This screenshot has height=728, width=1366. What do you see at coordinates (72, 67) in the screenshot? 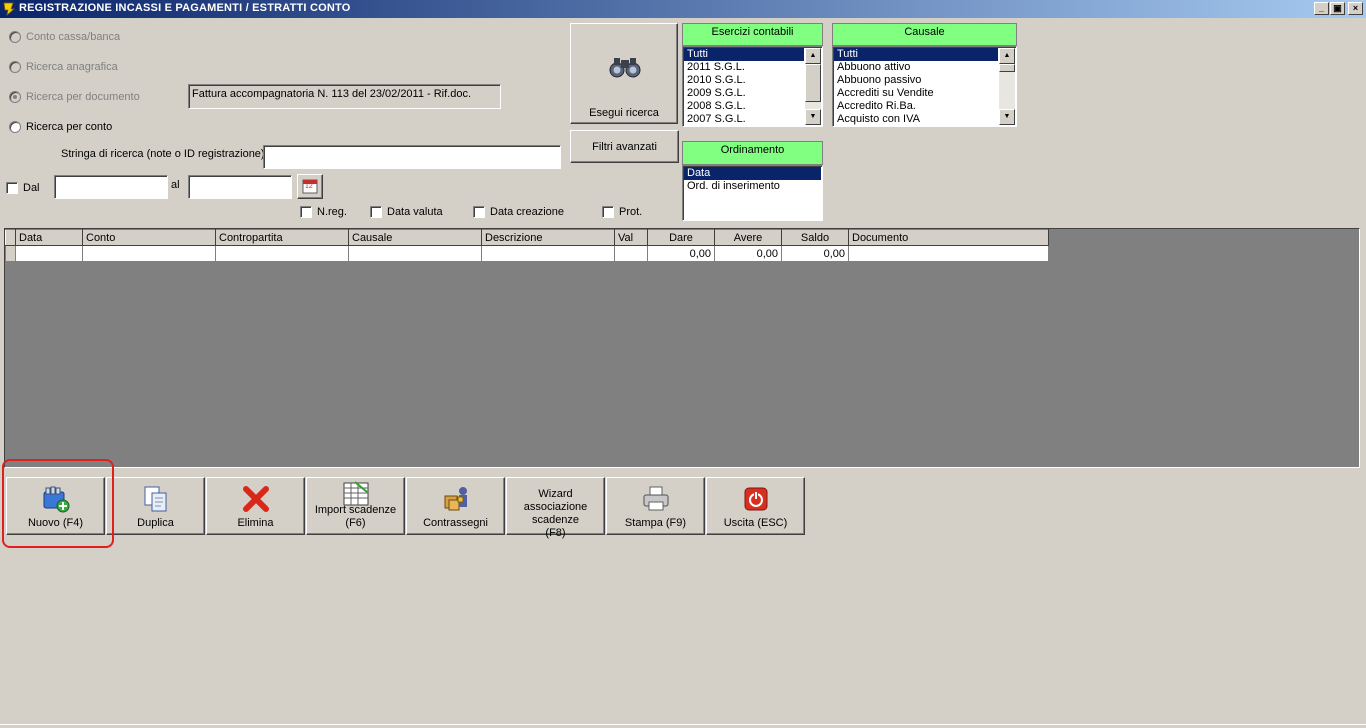
I see `radio-ricerca-anagrafica-label: Ricerca anagrafica` at bounding box center [72, 67].